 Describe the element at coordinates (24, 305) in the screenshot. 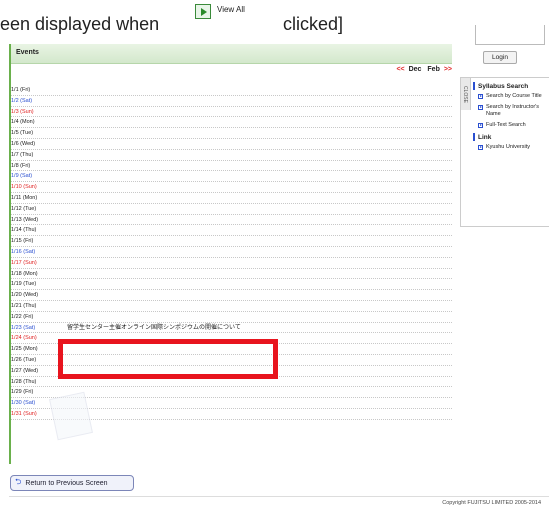

I see `day-label: 1/21 (Thu)` at that location.